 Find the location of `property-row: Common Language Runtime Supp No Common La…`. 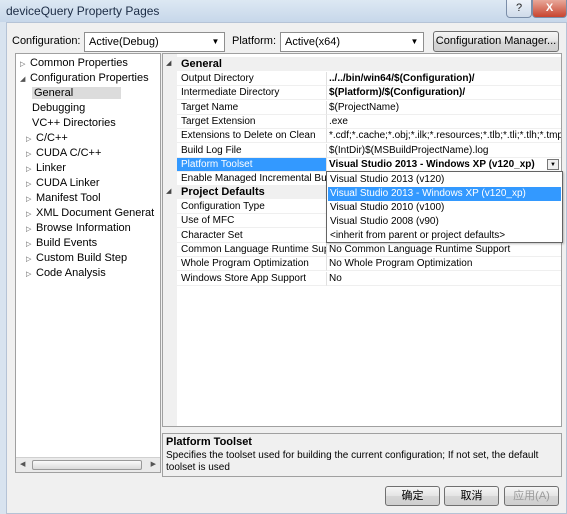

property-row: Common Language Runtime Supp No Common La… is located at coordinates (369, 249).